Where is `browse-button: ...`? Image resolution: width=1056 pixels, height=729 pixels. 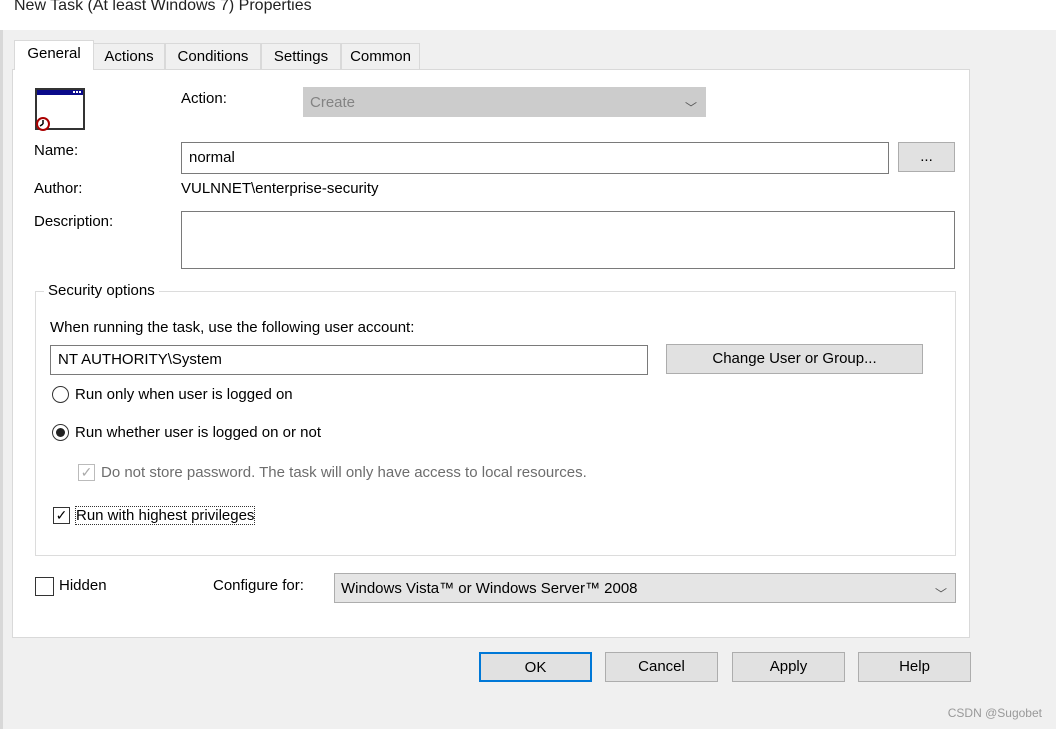 browse-button: ... is located at coordinates (926, 157).